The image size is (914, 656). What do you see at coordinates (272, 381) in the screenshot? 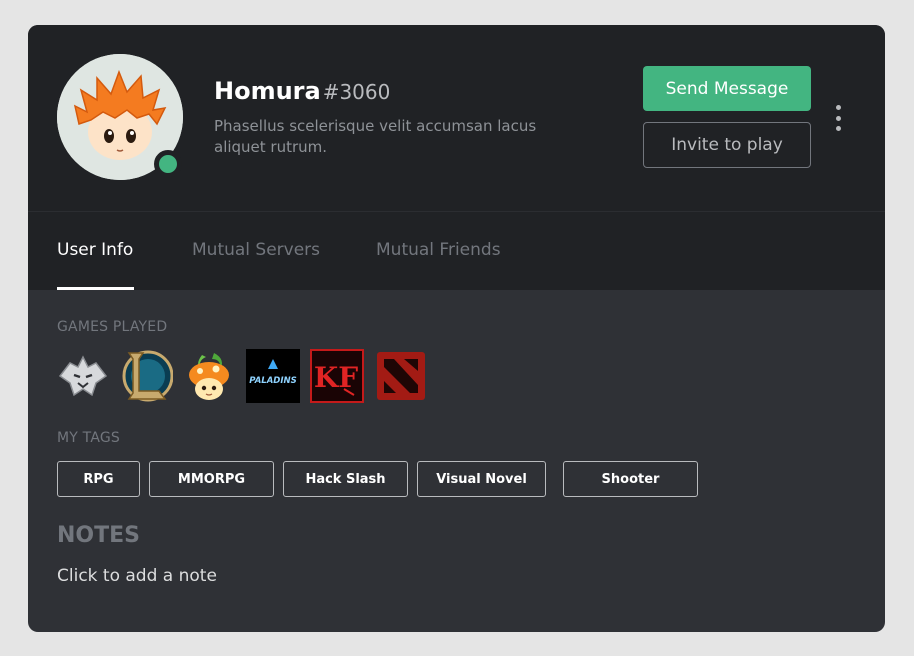
I see `paladins-logo-text: PALADINS` at bounding box center [272, 381].